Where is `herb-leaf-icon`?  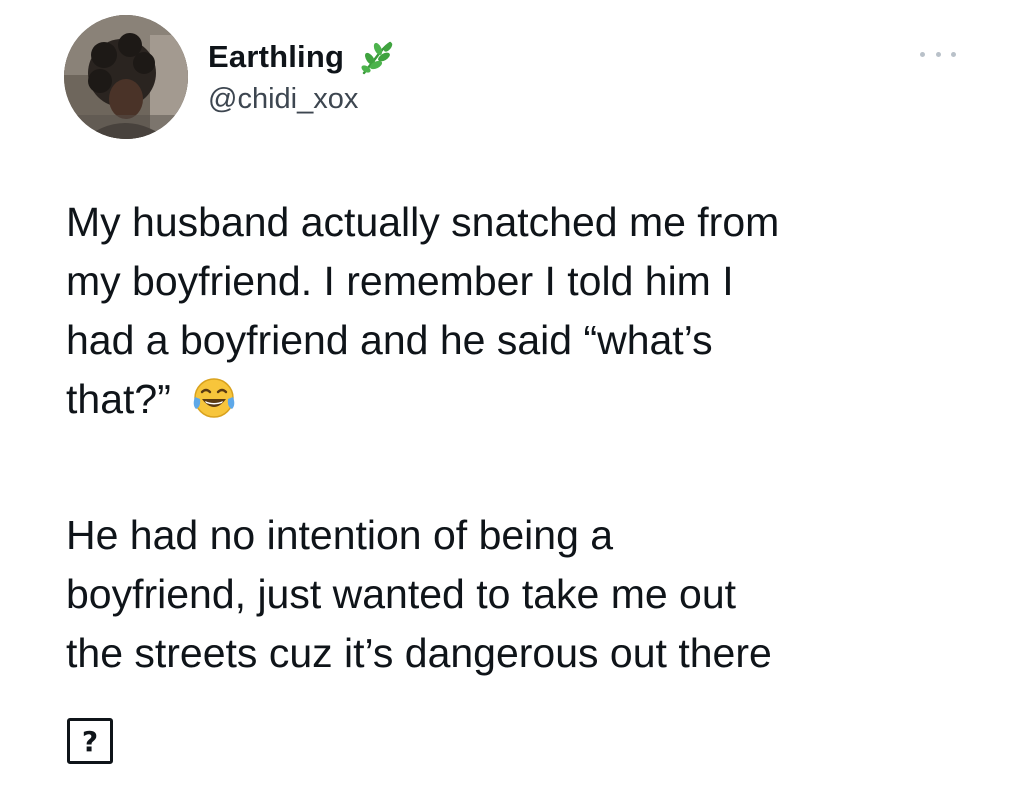
herb-leaf-icon is located at coordinates (376, 57).